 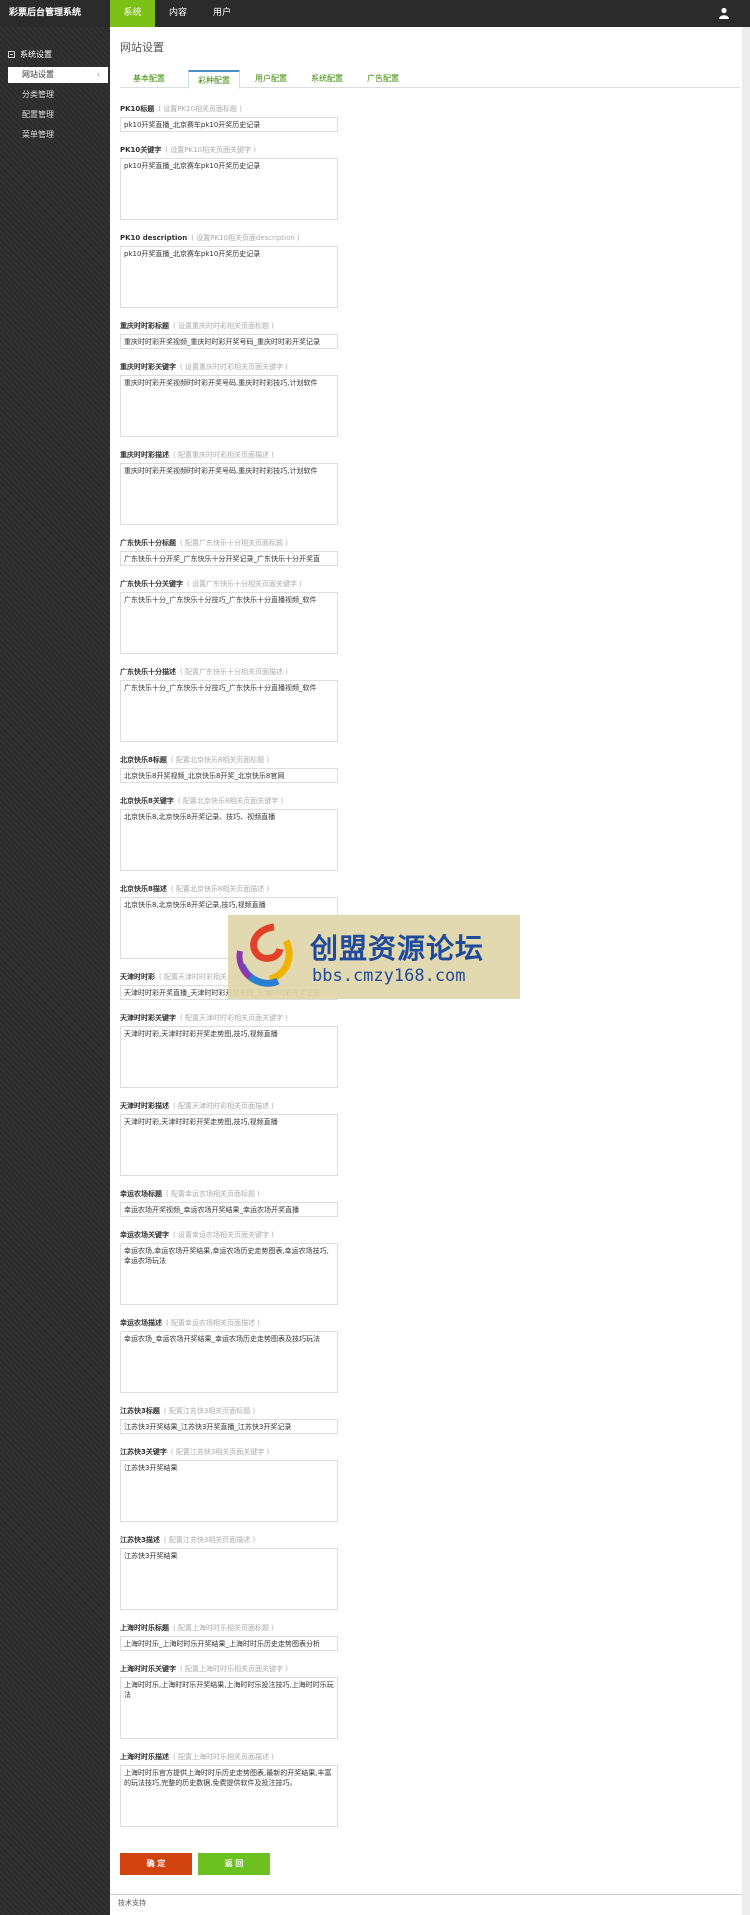 I want to click on sidebar-section-header: 系统设置, so click(x=30, y=54).